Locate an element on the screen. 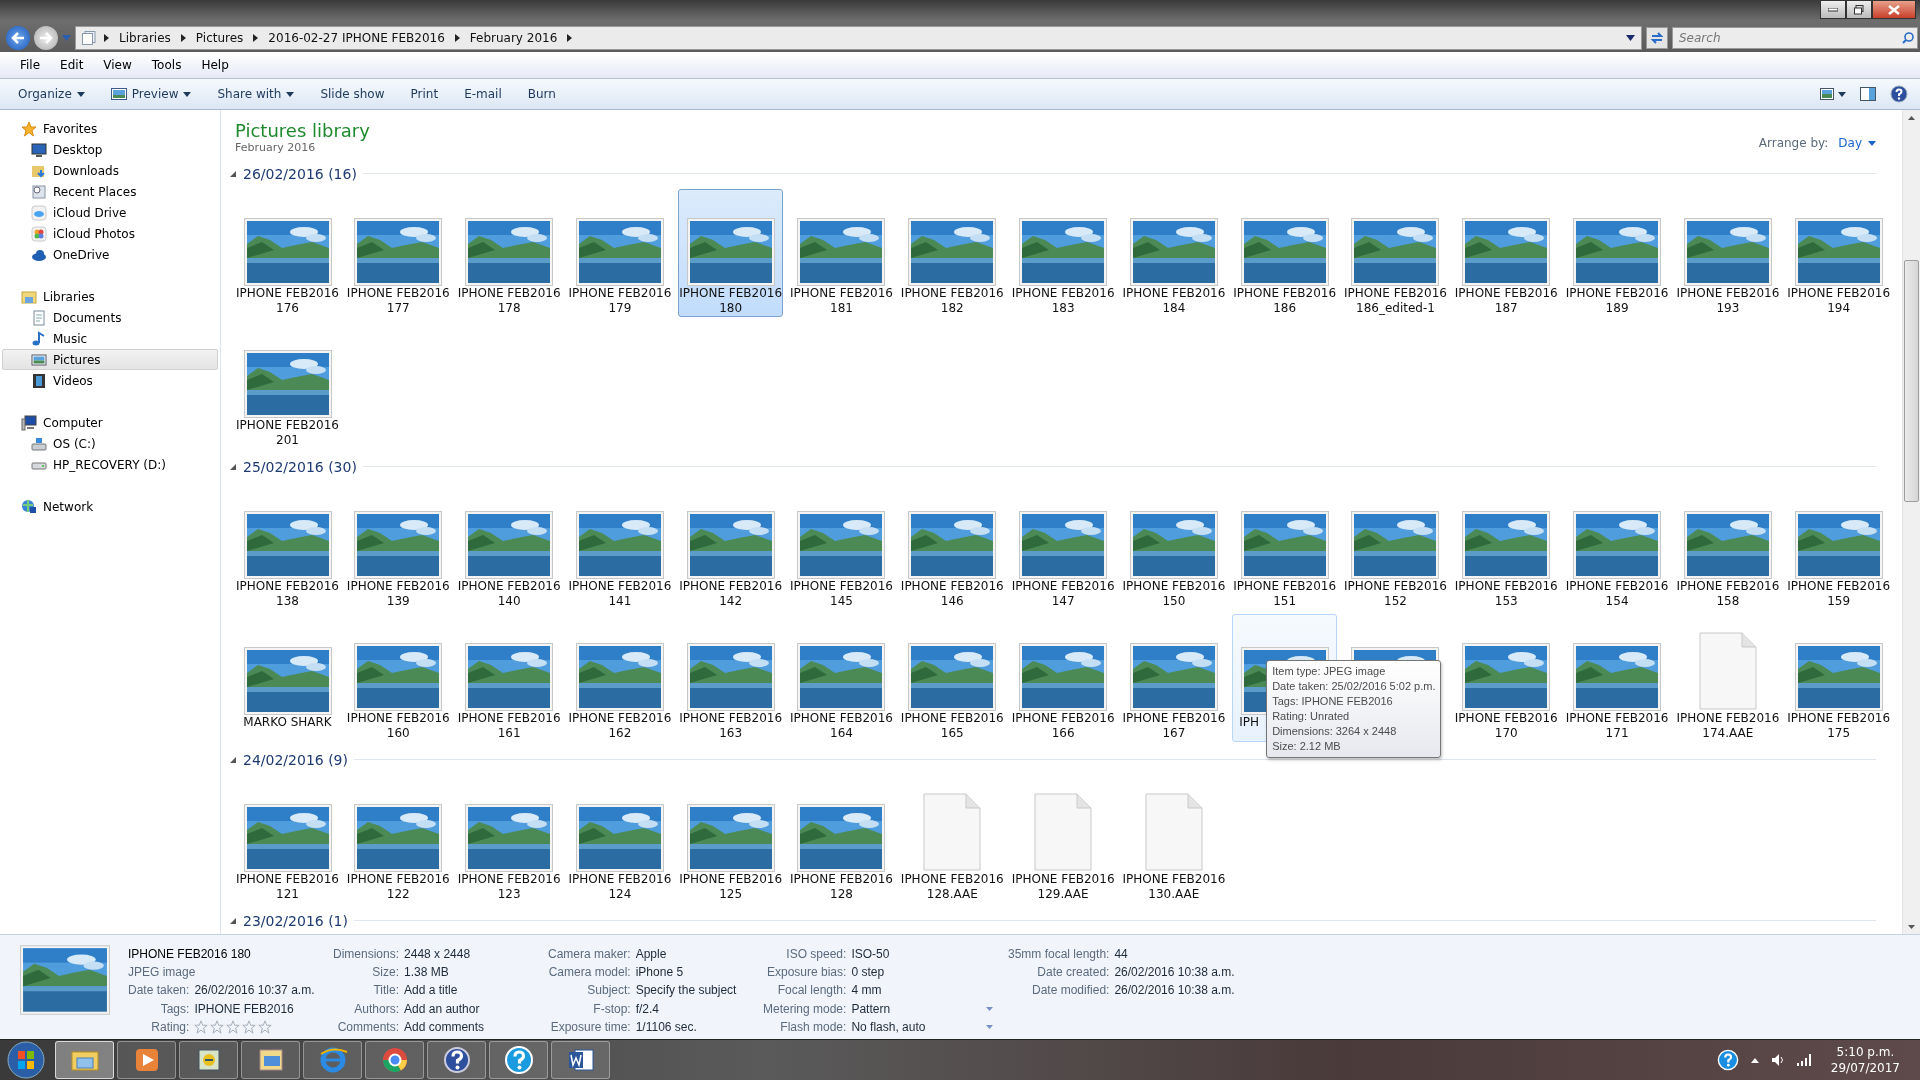  property-label: Title: is located at coordinates (386, 991).